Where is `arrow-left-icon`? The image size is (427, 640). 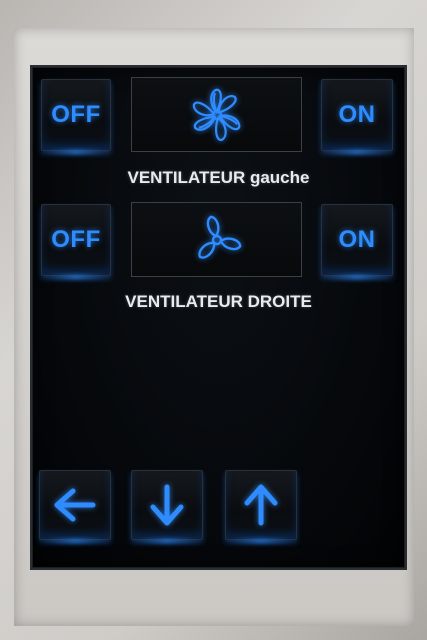
arrow-left-icon is located at coordinates (75, 505).